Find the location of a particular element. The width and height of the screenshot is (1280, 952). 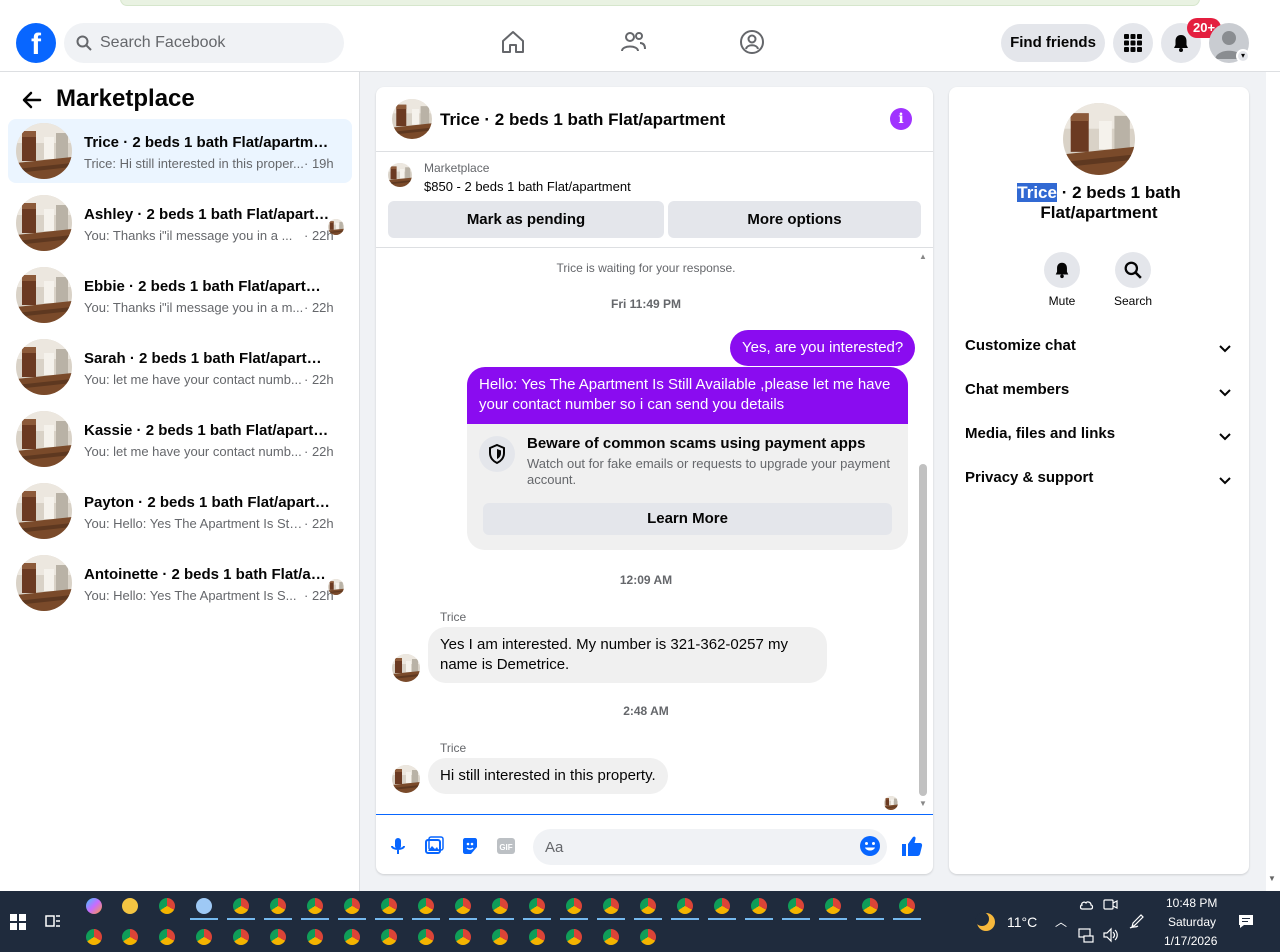

mute-action: Mute is located at coordinates (1062, 280).